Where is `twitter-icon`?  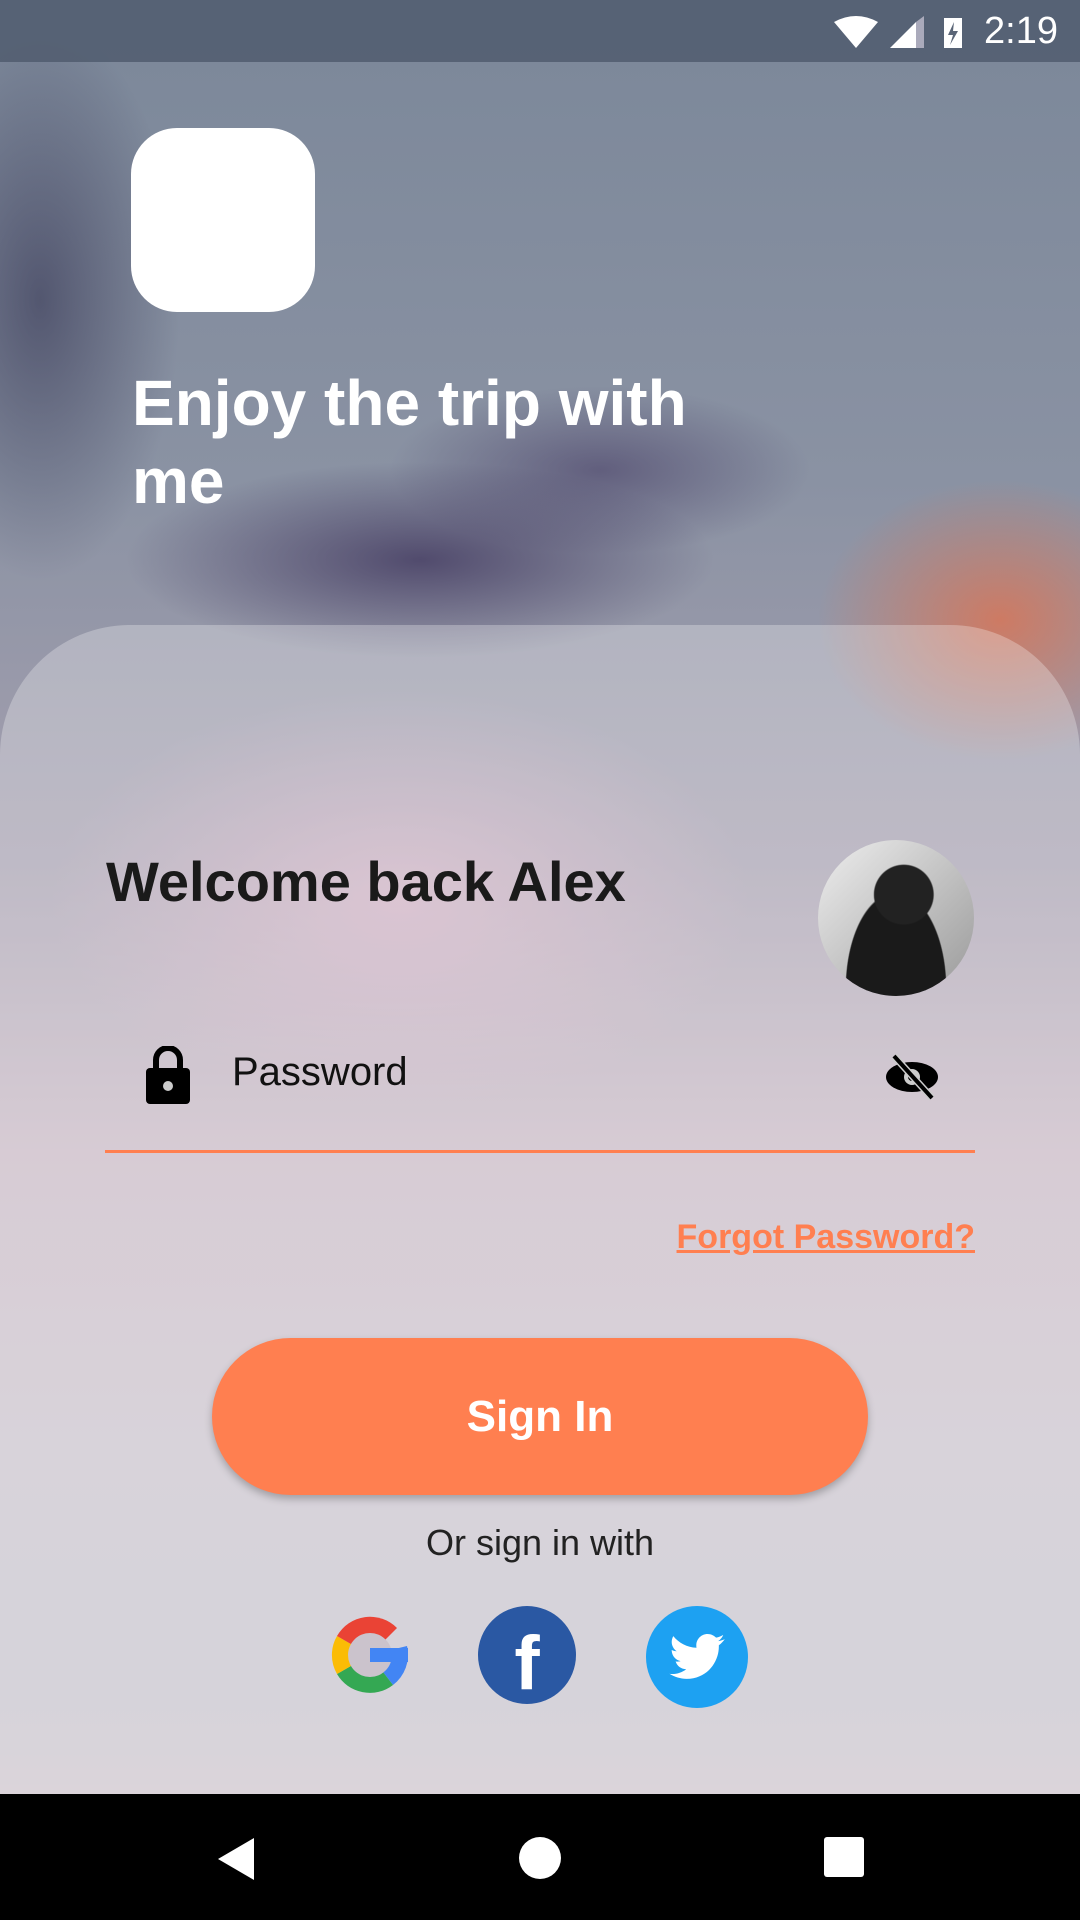 twitter-icon is located at coordinates (697, 1656).